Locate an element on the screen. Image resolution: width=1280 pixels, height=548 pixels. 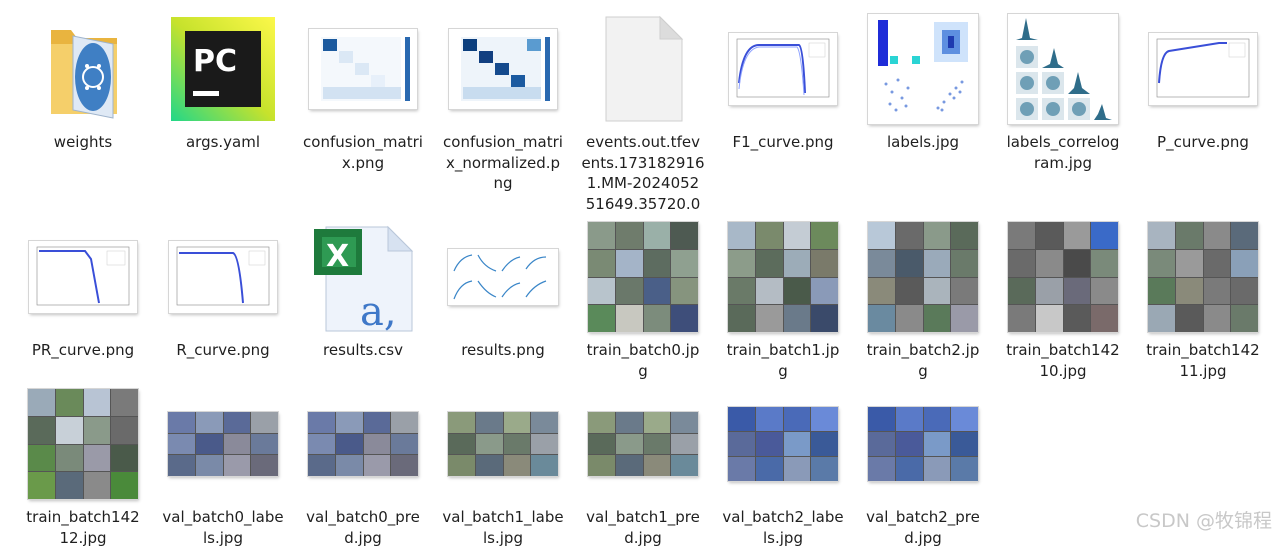
pycharm-icon: PC is located at coordinates (223, 69).